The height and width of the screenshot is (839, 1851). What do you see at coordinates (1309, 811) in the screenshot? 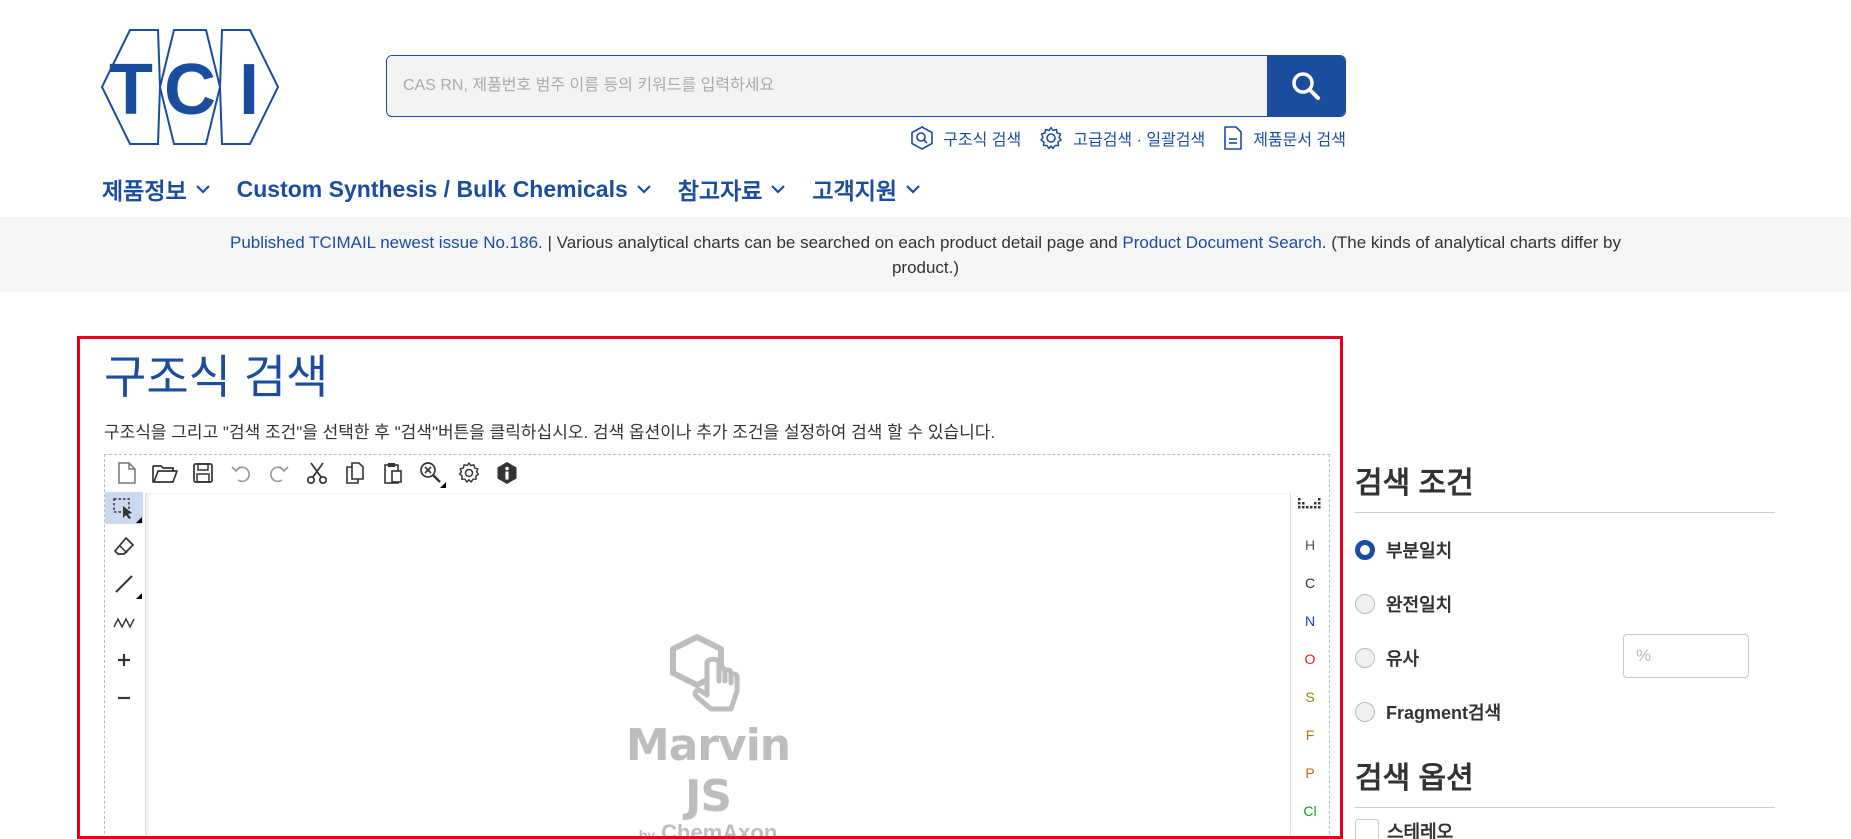
I see `element-cl: Cl` at bounding box center [1309, 811].